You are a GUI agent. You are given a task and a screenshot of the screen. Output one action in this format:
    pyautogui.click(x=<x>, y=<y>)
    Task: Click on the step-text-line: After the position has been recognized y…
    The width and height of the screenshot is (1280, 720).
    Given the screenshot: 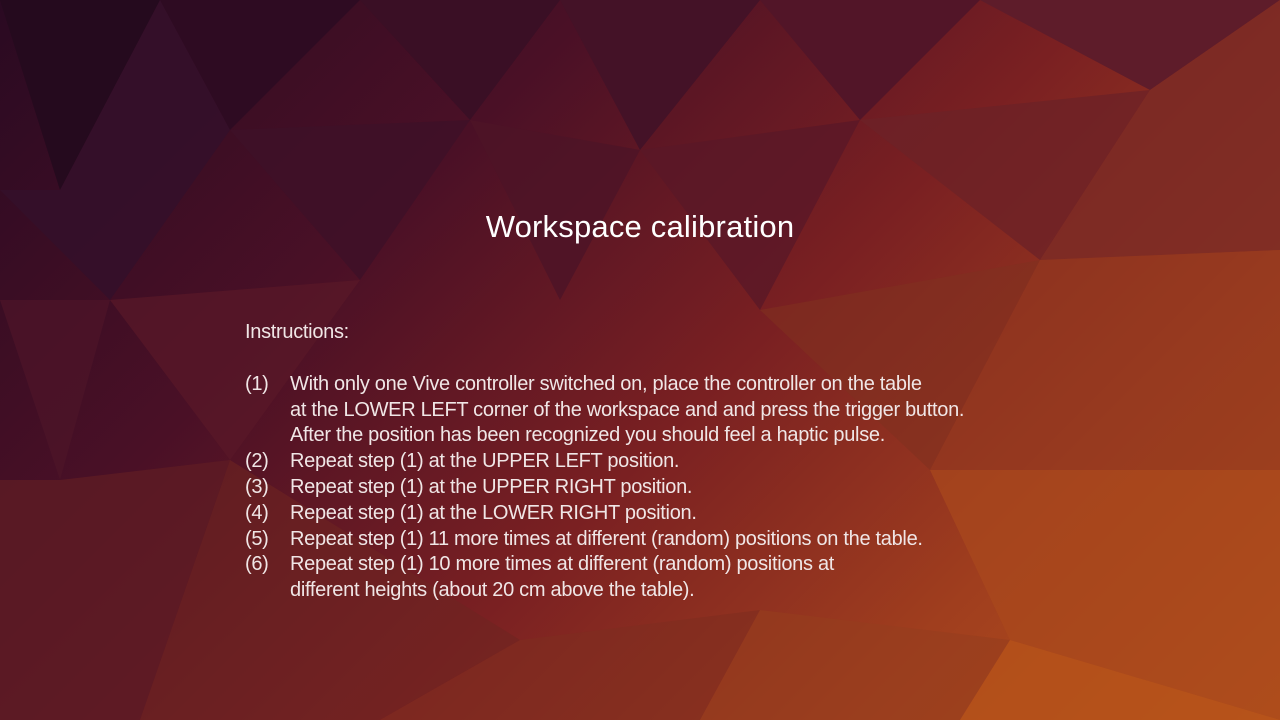 What is the action you would take?
    pyautogui.click(x=587, y=435)
    